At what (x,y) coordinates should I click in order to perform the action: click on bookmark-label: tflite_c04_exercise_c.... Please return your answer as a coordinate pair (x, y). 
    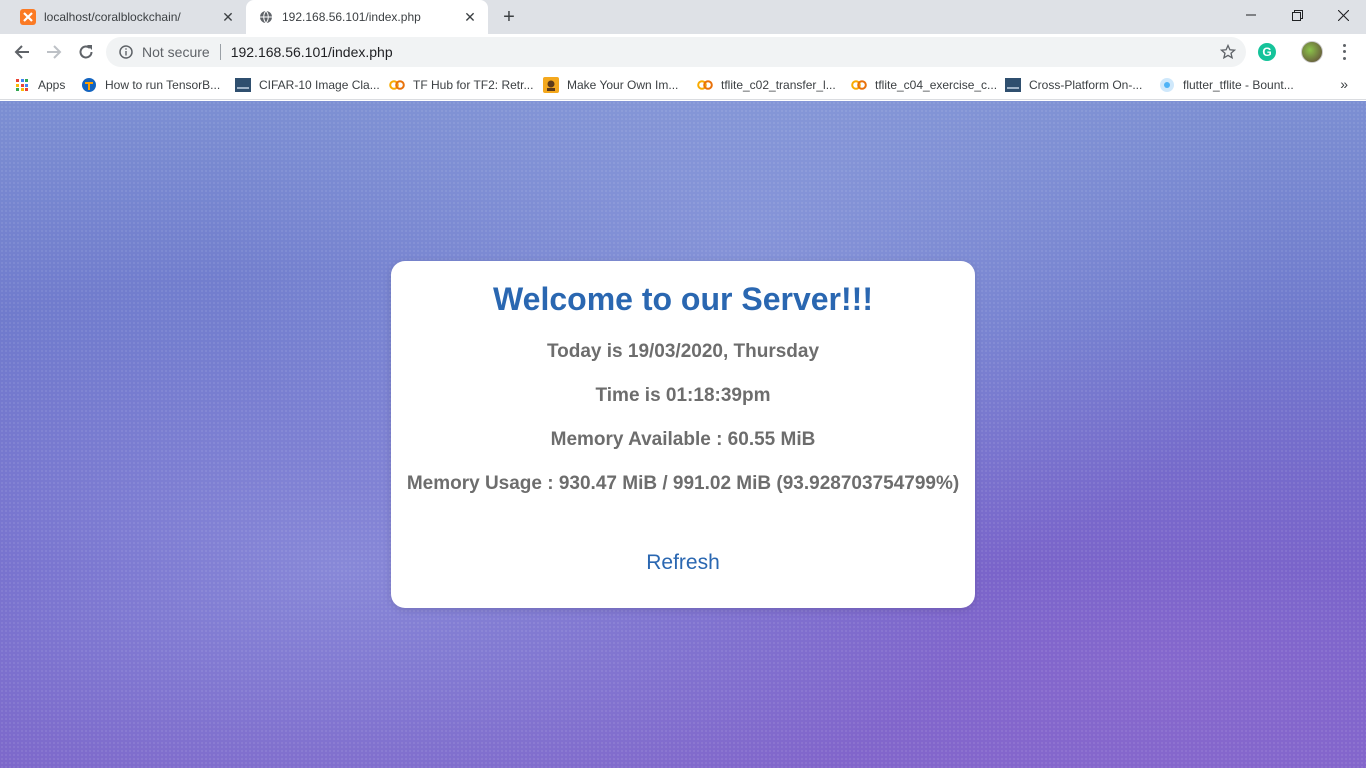
    Looking at the image, I should click on (936, 85).